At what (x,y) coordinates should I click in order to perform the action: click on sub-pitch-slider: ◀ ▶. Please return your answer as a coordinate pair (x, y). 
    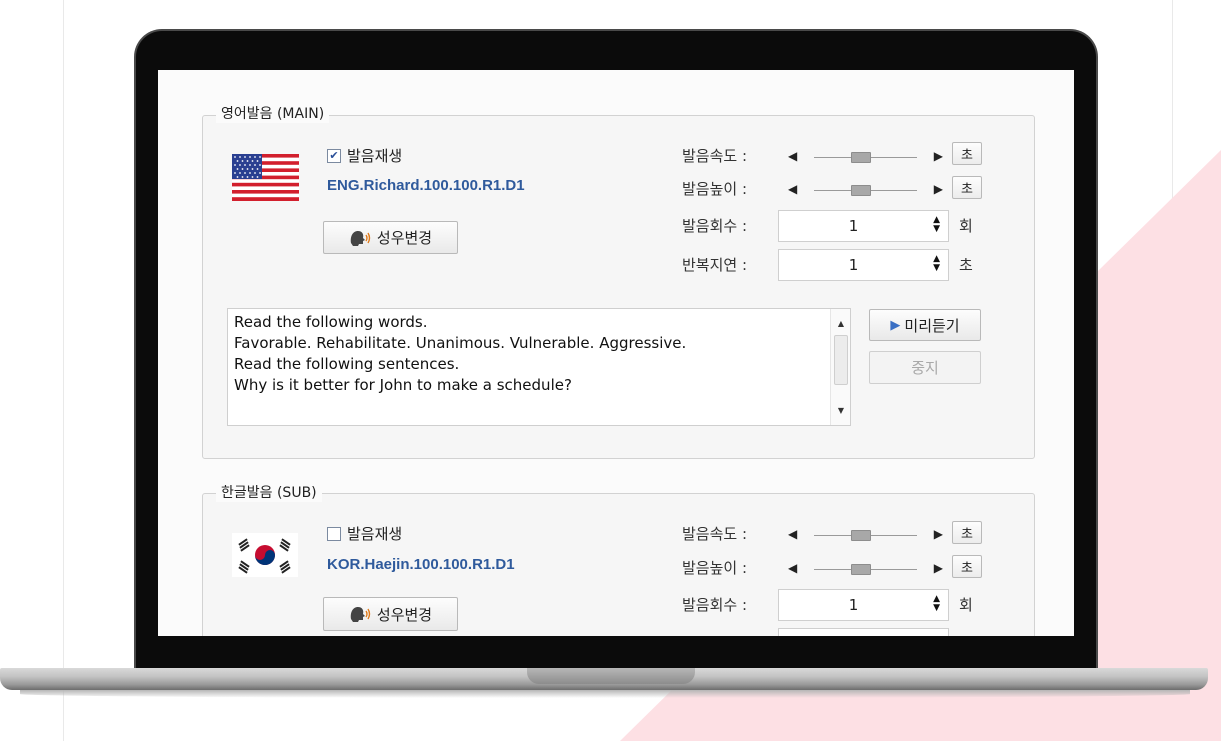
    Looking at the image, I should click on (865, 569).